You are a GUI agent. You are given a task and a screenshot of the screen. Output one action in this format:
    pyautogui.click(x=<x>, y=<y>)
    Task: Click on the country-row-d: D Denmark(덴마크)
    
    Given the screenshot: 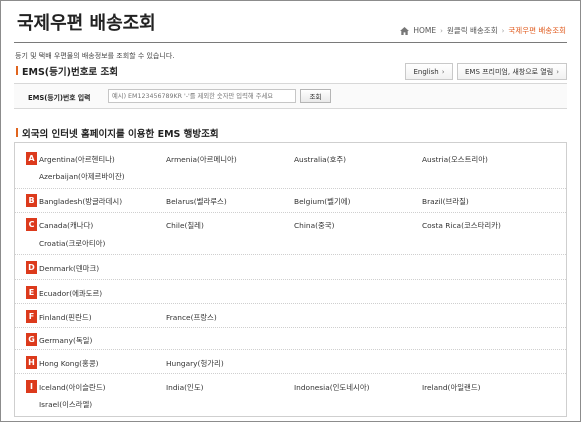 What is the action you would take?
    pyautogui.click(x=290, y=267)
    